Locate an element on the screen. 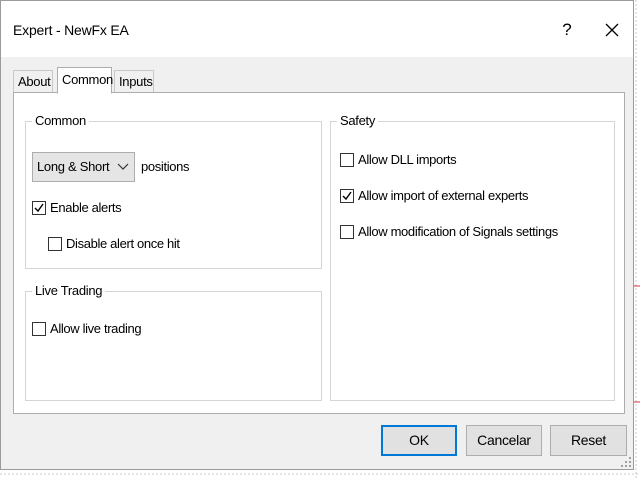 Image resolution: width=640 pixels, height=480 pixels. positions-select: Long & Short is located at coordinates (83, 167).